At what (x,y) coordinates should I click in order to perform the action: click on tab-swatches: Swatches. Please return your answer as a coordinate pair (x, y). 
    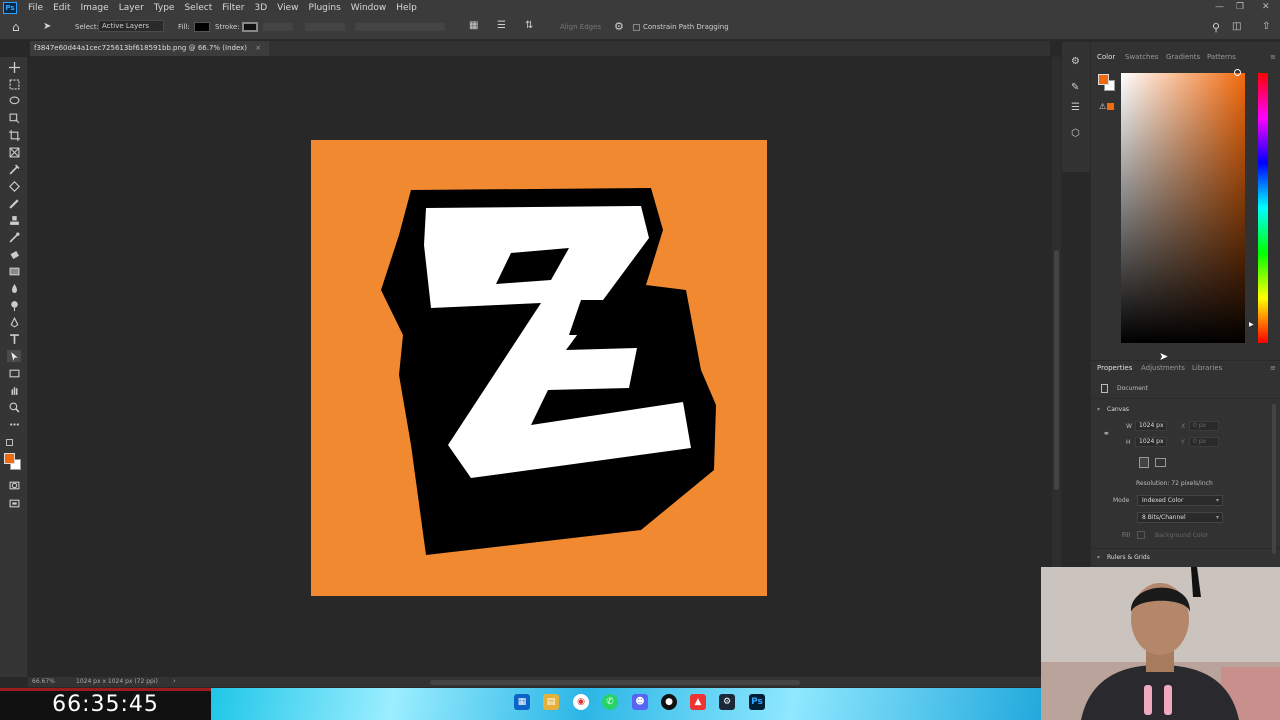
    Looking at the image, I should click on (1141, 57).